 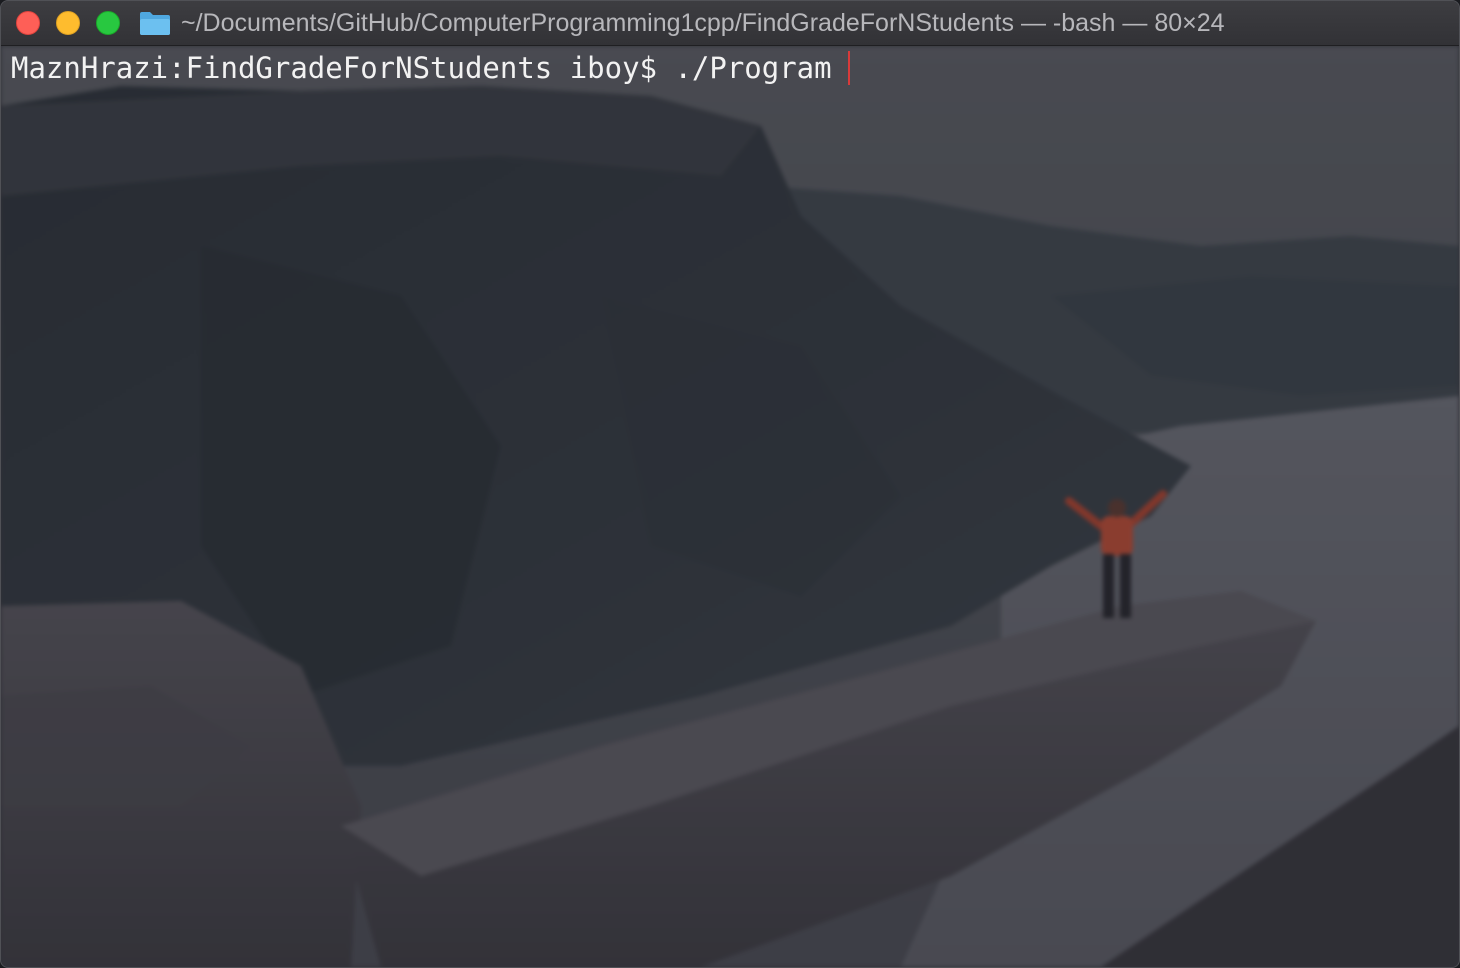 What do you see at coordinates (28, 23) in the screenshot?
I see `close-button` at bounding box center [28, 23].